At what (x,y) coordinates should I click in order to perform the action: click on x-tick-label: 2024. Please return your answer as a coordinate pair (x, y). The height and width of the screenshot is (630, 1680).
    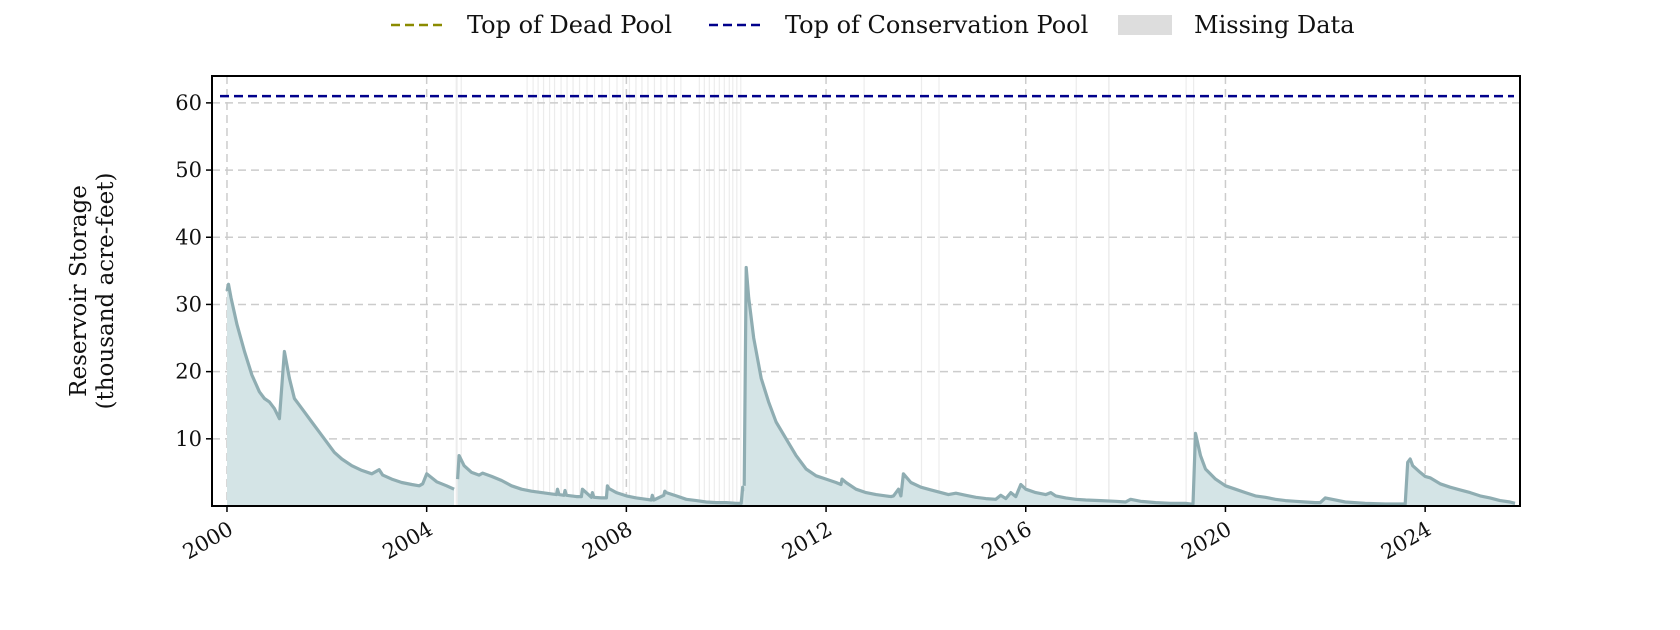
    Looking at the image, I should click on (1406, 541).